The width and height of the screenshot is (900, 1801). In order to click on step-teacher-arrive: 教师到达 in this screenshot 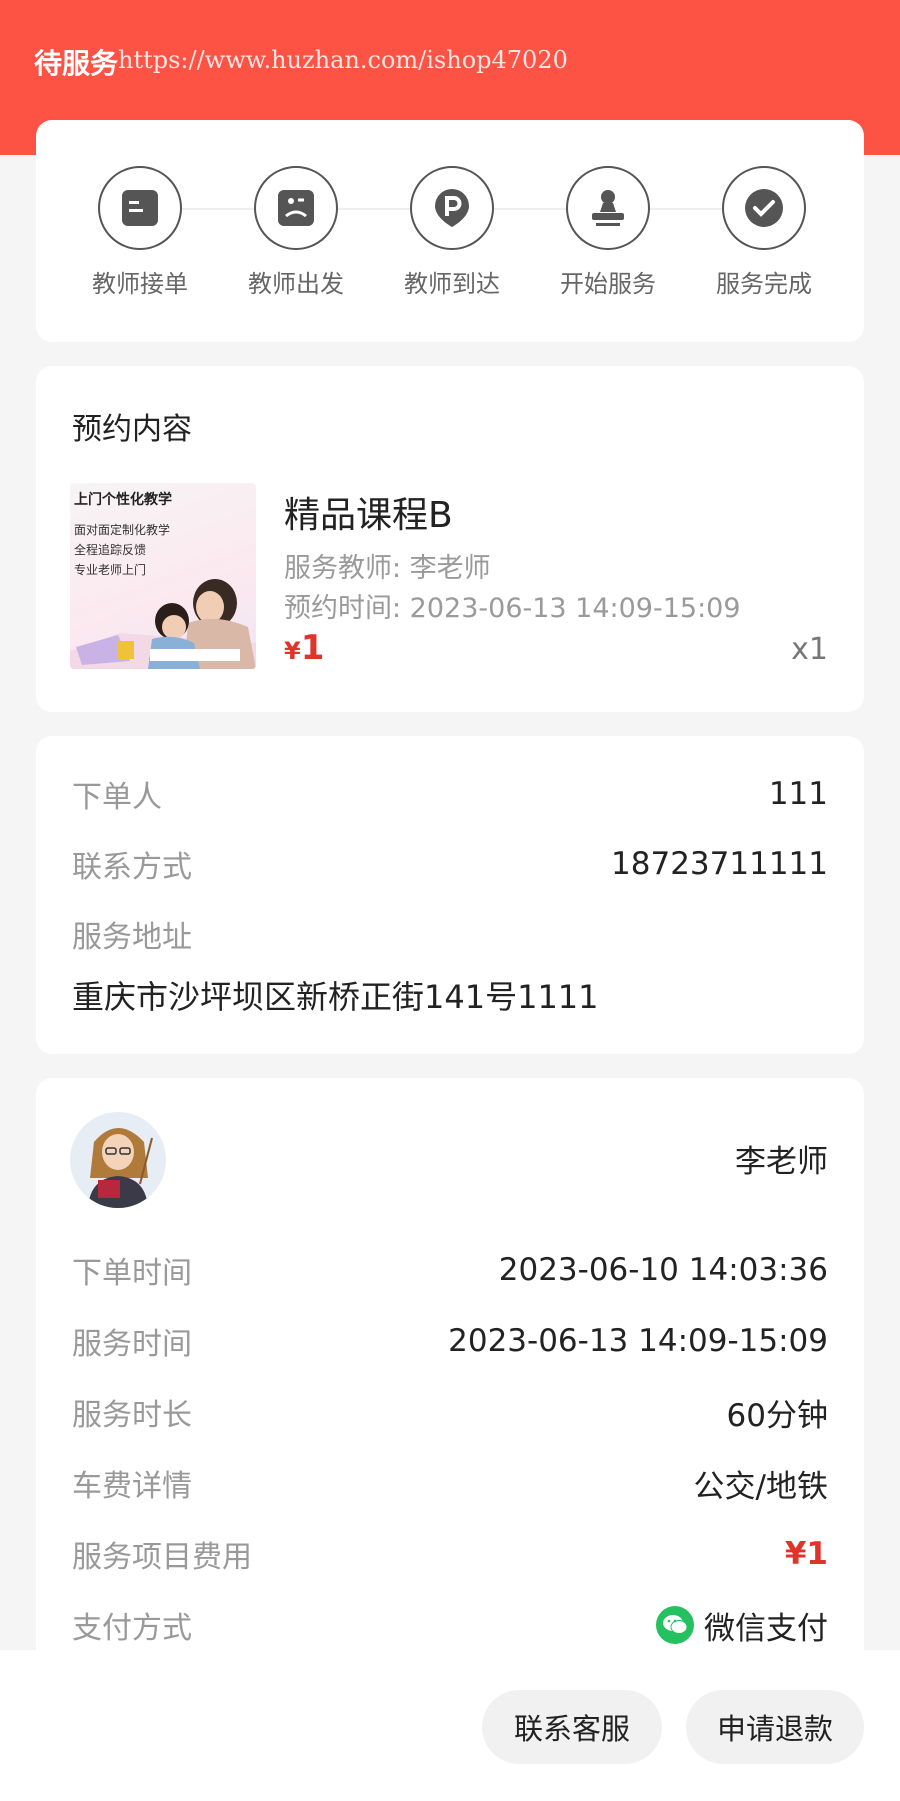, I will do `click(452, 232)`.